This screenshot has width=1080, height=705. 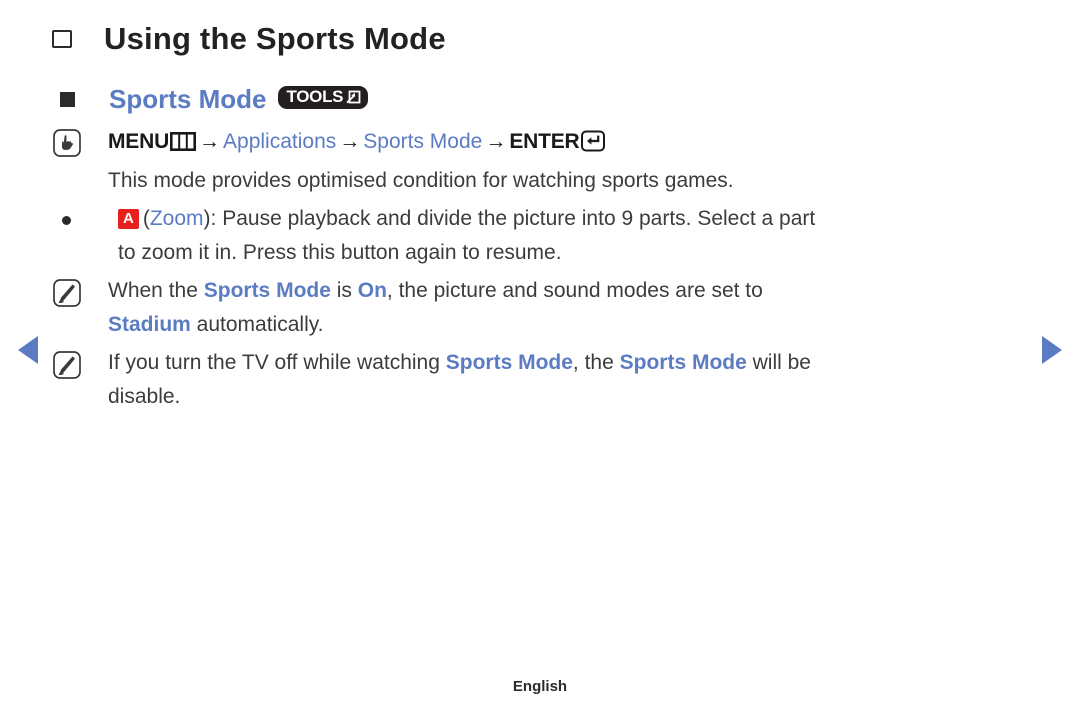 I want to click on menu-button-label: MENU, so click(x=139, y=141).